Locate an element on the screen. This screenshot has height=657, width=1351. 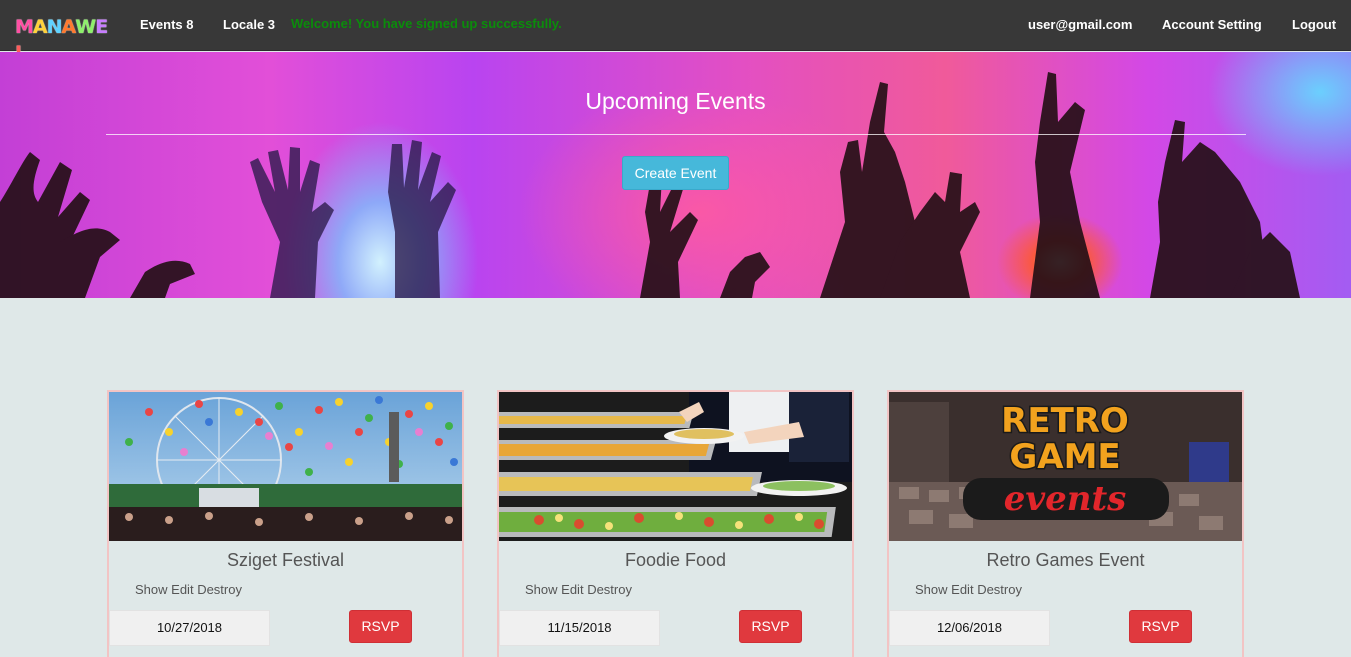
hero-title: Upcoming Events is located at coordinates (675, 101).